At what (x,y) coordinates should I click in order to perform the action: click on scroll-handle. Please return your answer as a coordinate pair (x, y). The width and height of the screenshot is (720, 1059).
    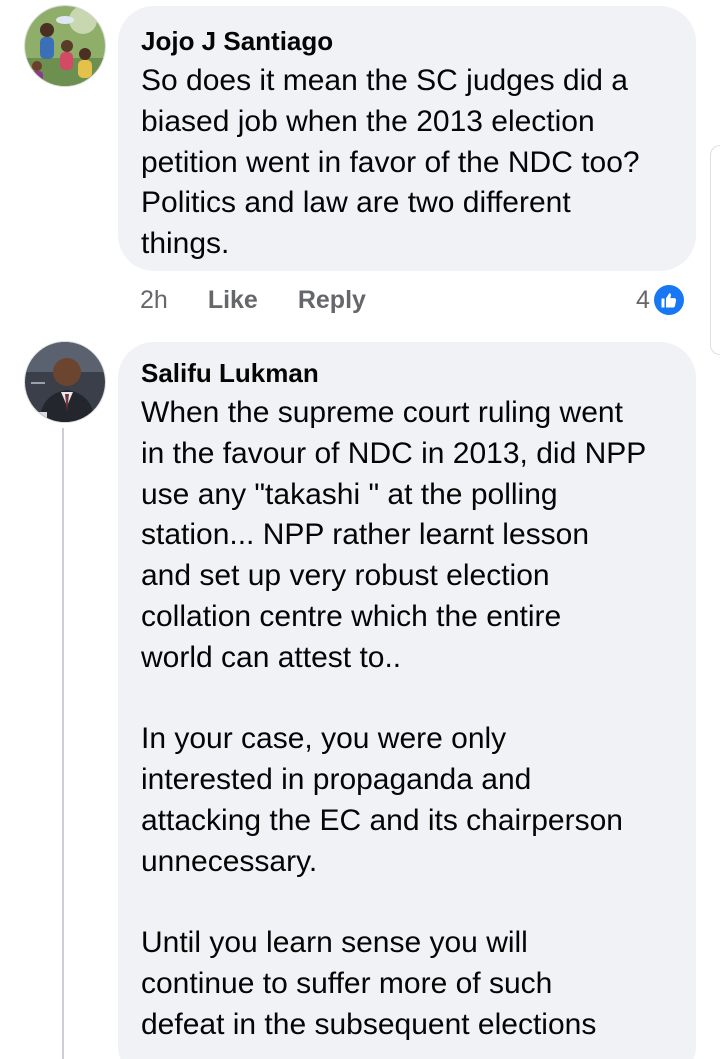
    Looking at the image, I should click on (715, 250).